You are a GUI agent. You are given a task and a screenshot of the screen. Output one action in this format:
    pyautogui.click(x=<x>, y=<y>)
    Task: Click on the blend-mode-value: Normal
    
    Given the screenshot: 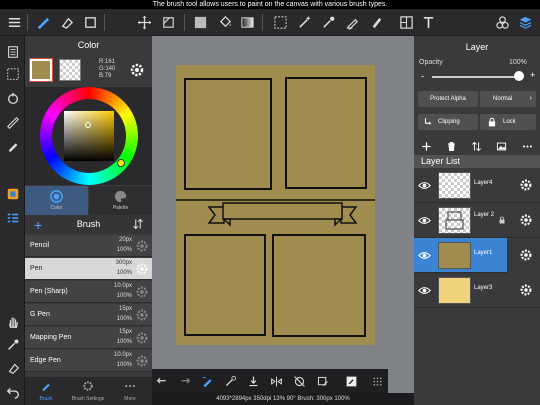 What is the action you would take?
    pyautogui.click(x=503, y=99)
    